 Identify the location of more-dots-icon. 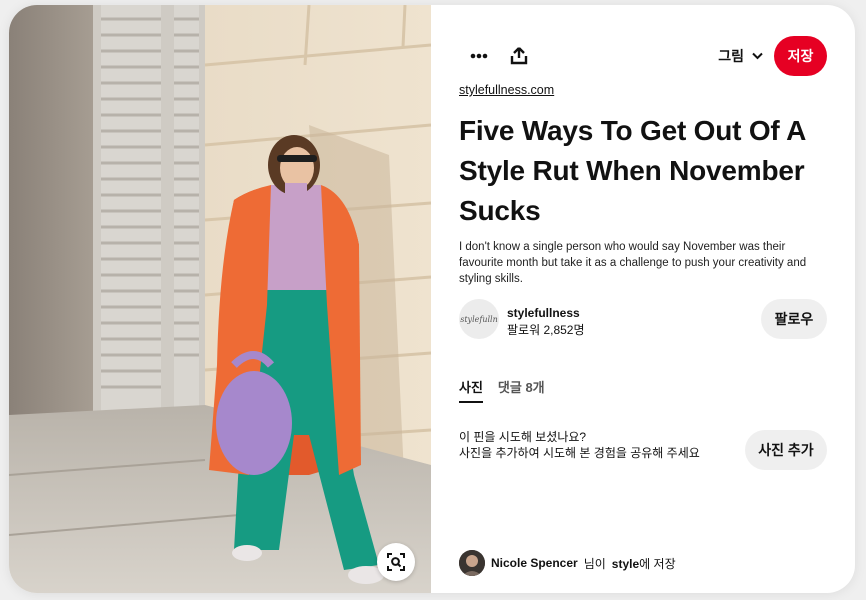
(479, 56).